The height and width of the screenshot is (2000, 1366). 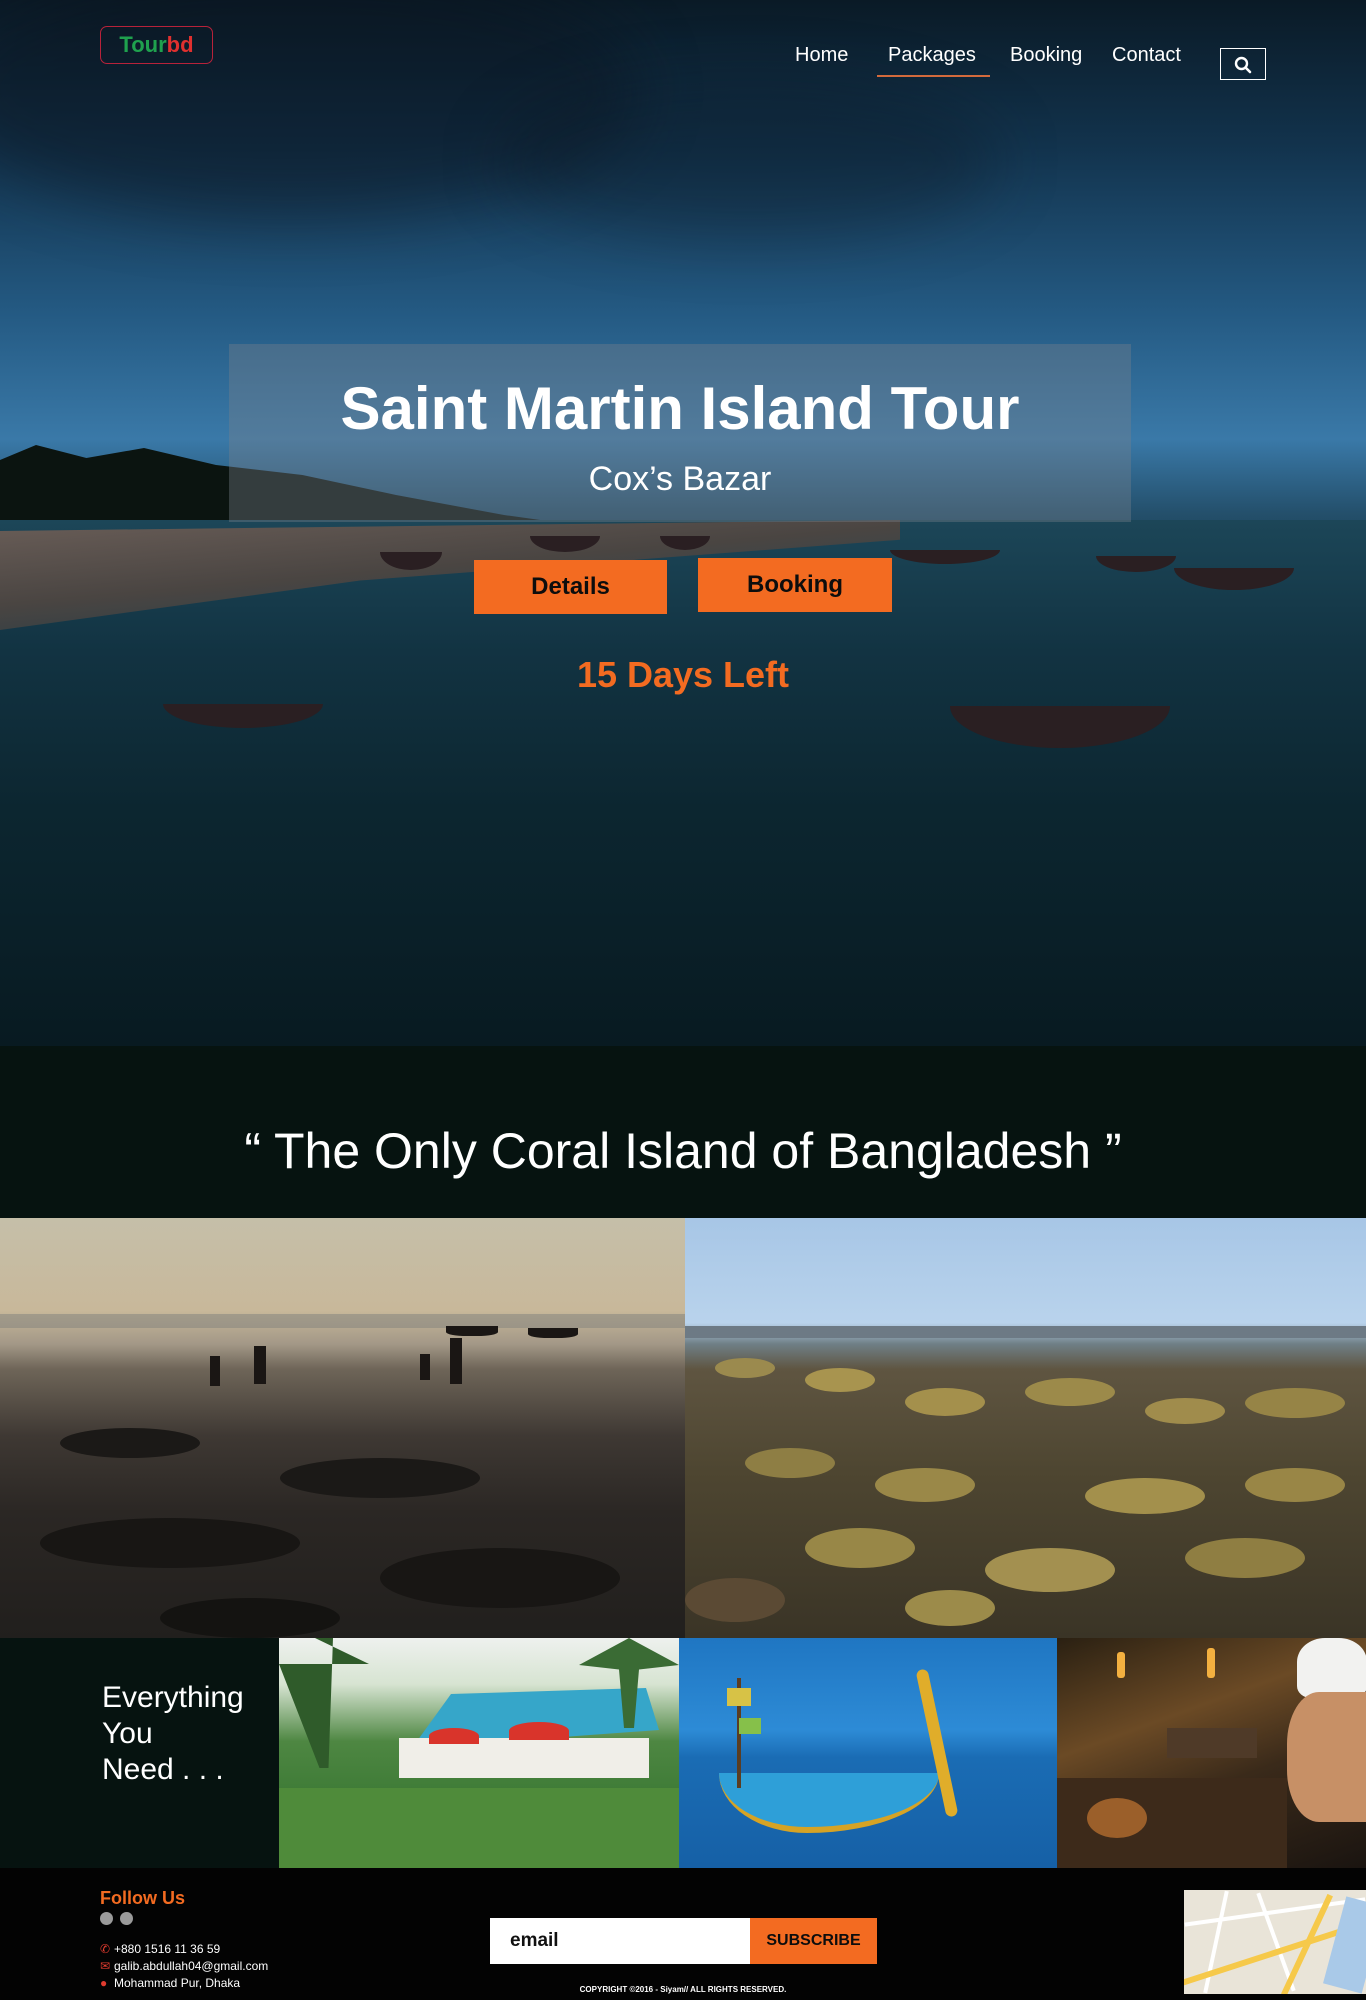 What do you see at coordinates (750, 160) in the screenshot?
I see `cloud-decoration` at bounding box center [750, 160].